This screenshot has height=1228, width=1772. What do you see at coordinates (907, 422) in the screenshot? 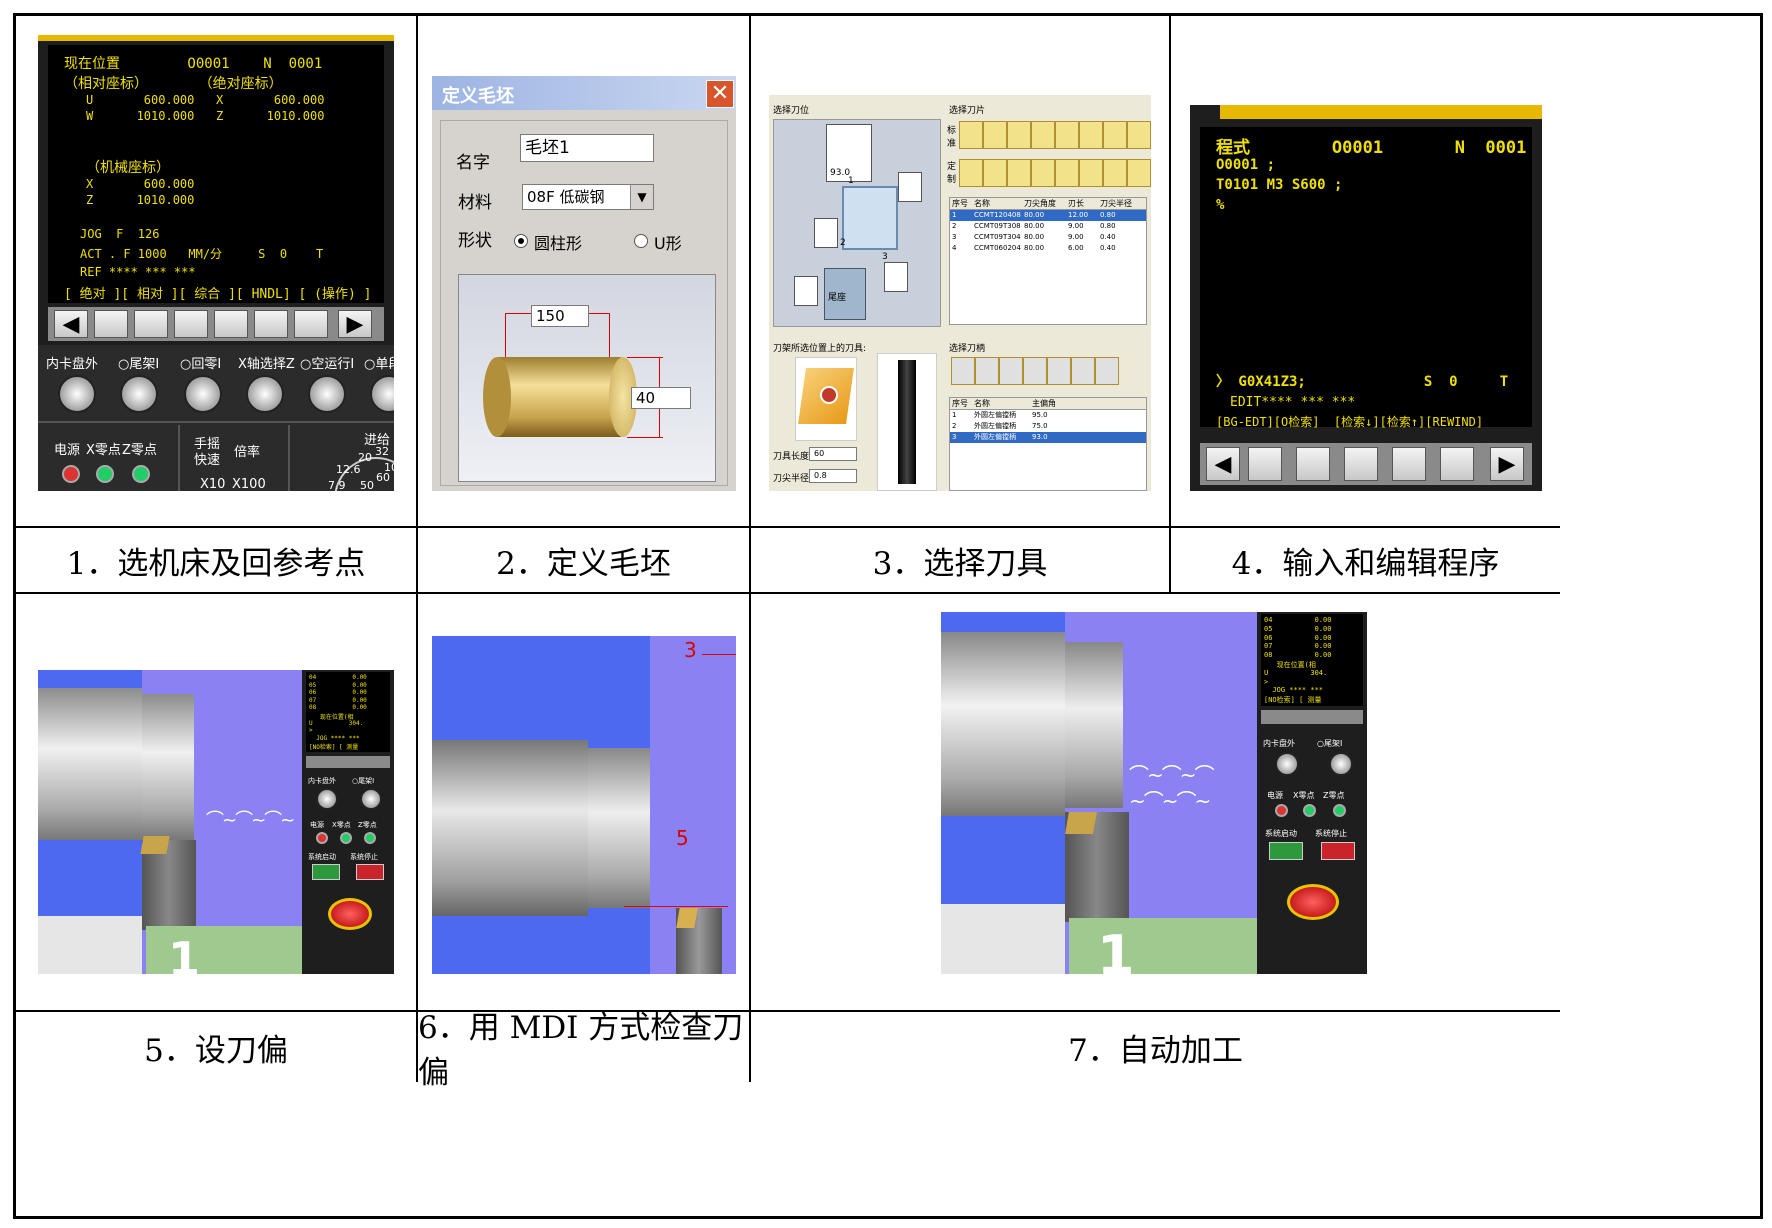
I see `holder-preview` at bounding box center [907, 422].